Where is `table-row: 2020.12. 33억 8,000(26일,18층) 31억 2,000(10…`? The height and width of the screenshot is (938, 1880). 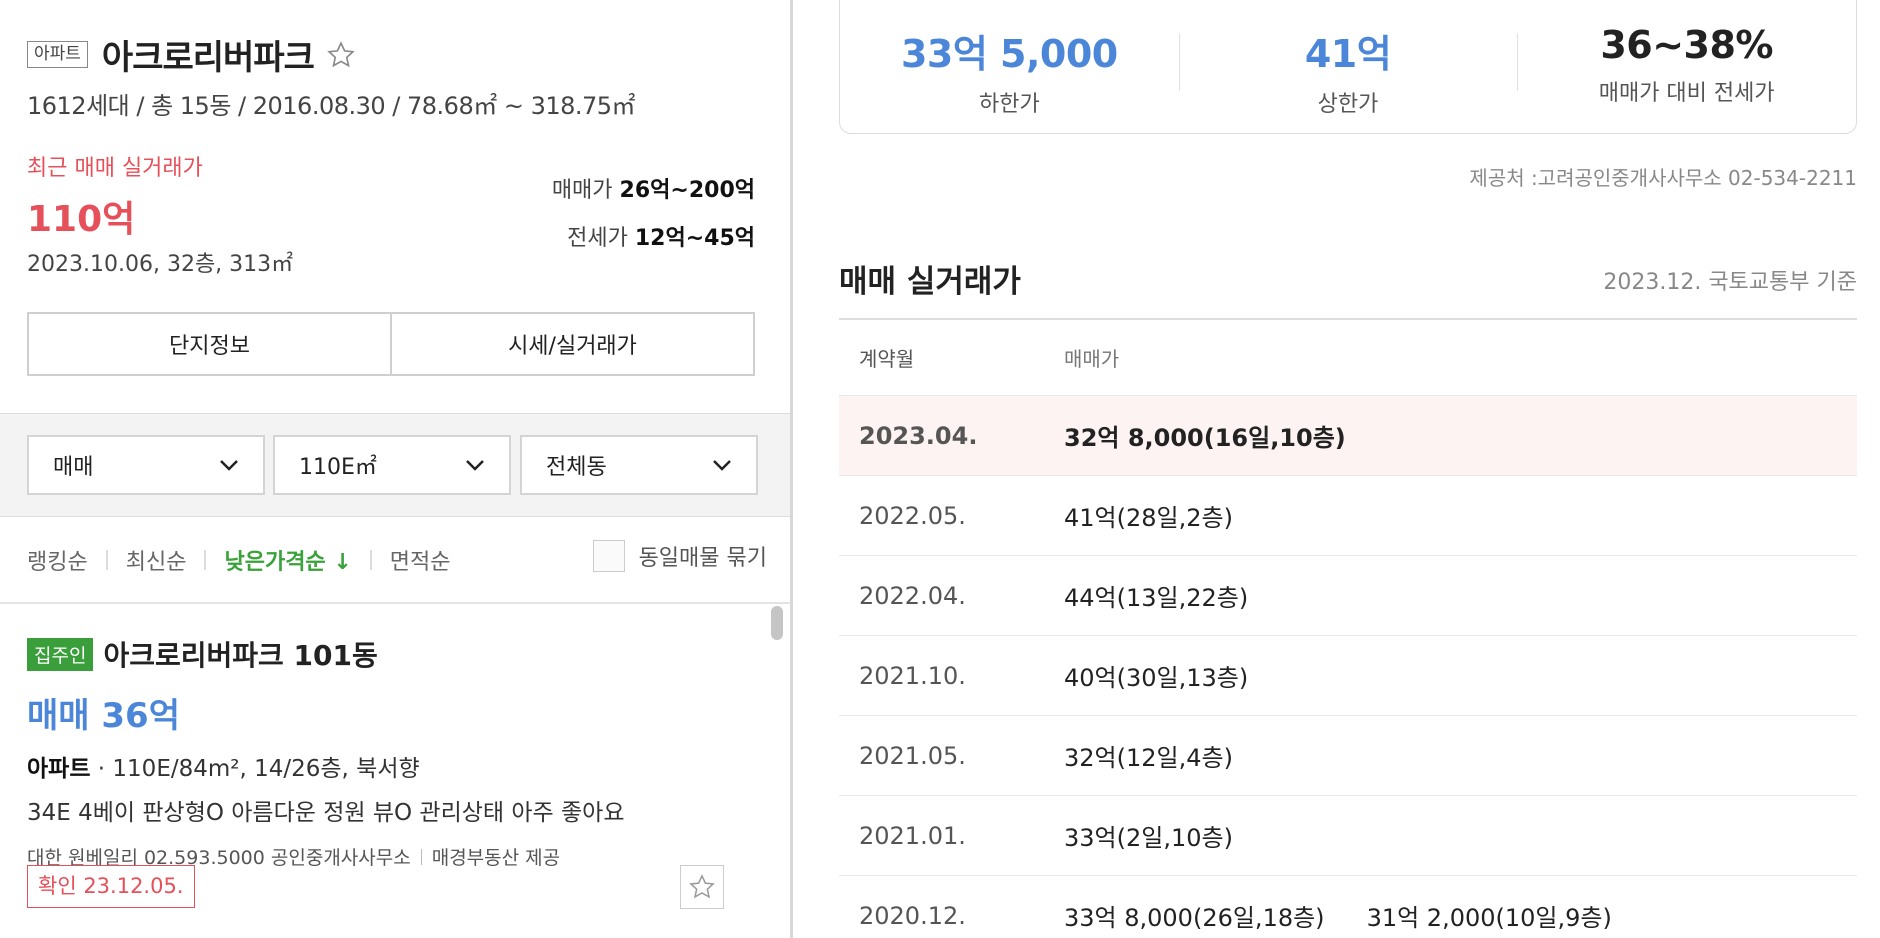
table-row: 2020.12. 33억 8,000(26일,18층) 31억 2,000(10… is located at coordinates (1348, 907).